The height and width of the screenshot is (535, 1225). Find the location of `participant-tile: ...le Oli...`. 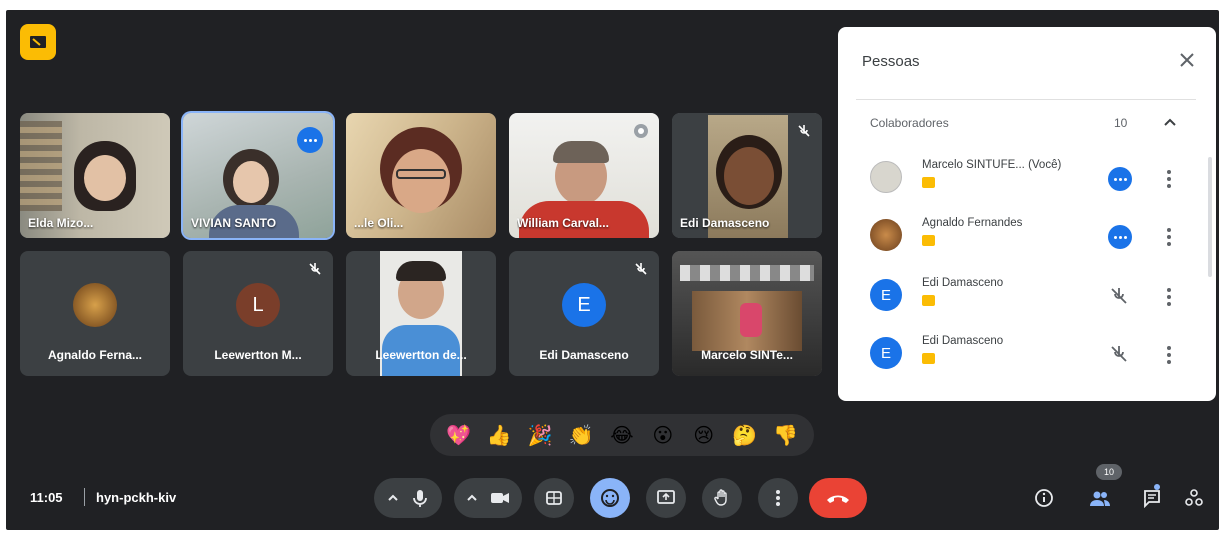

participant-tile: ...le Oli... is located at coordinates (421, 175).